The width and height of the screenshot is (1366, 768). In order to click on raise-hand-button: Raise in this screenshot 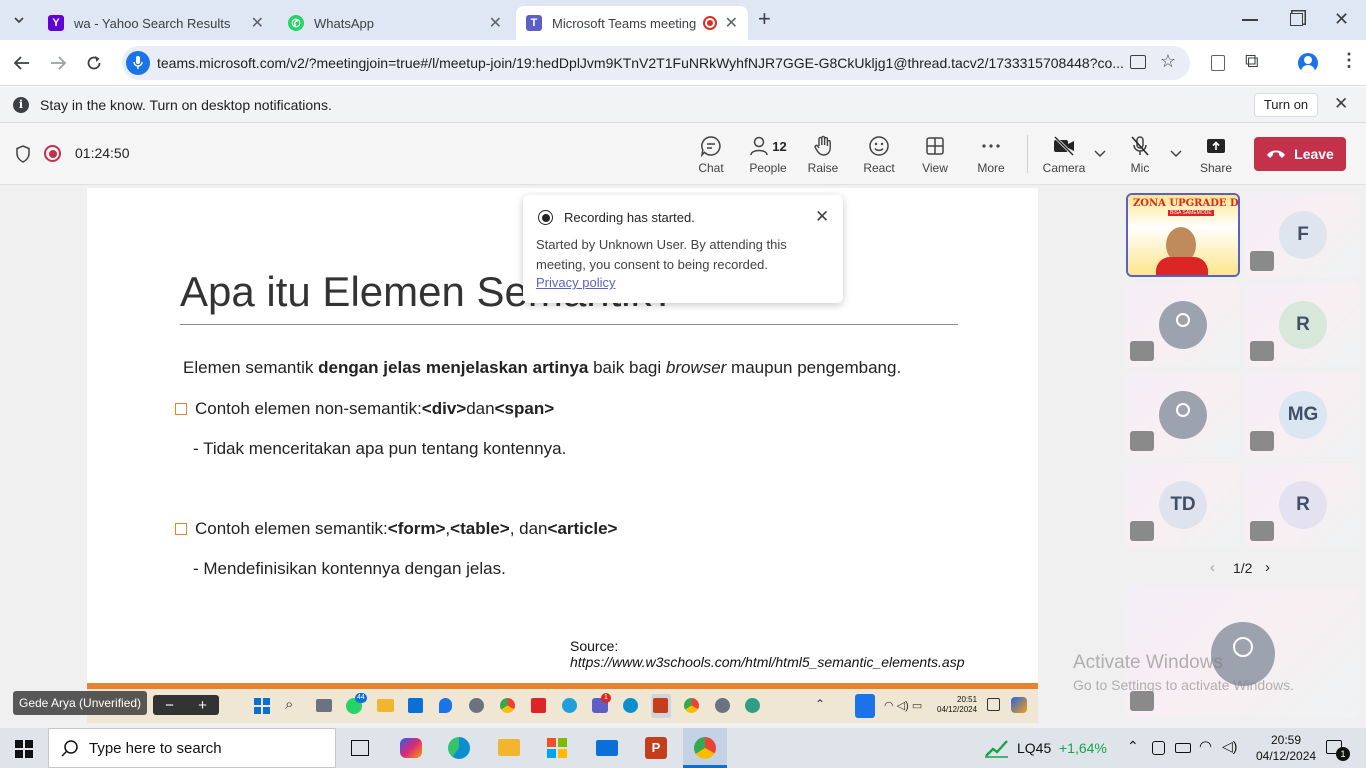, I will do `click(823, 155)`.